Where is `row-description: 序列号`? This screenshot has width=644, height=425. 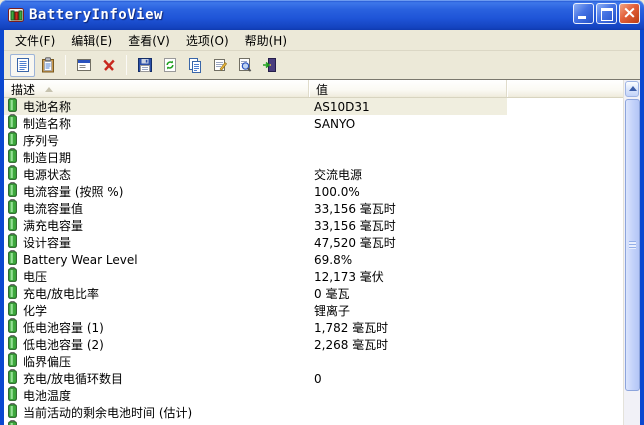 row-description: 序列号 is located at coordinates (41, 141).